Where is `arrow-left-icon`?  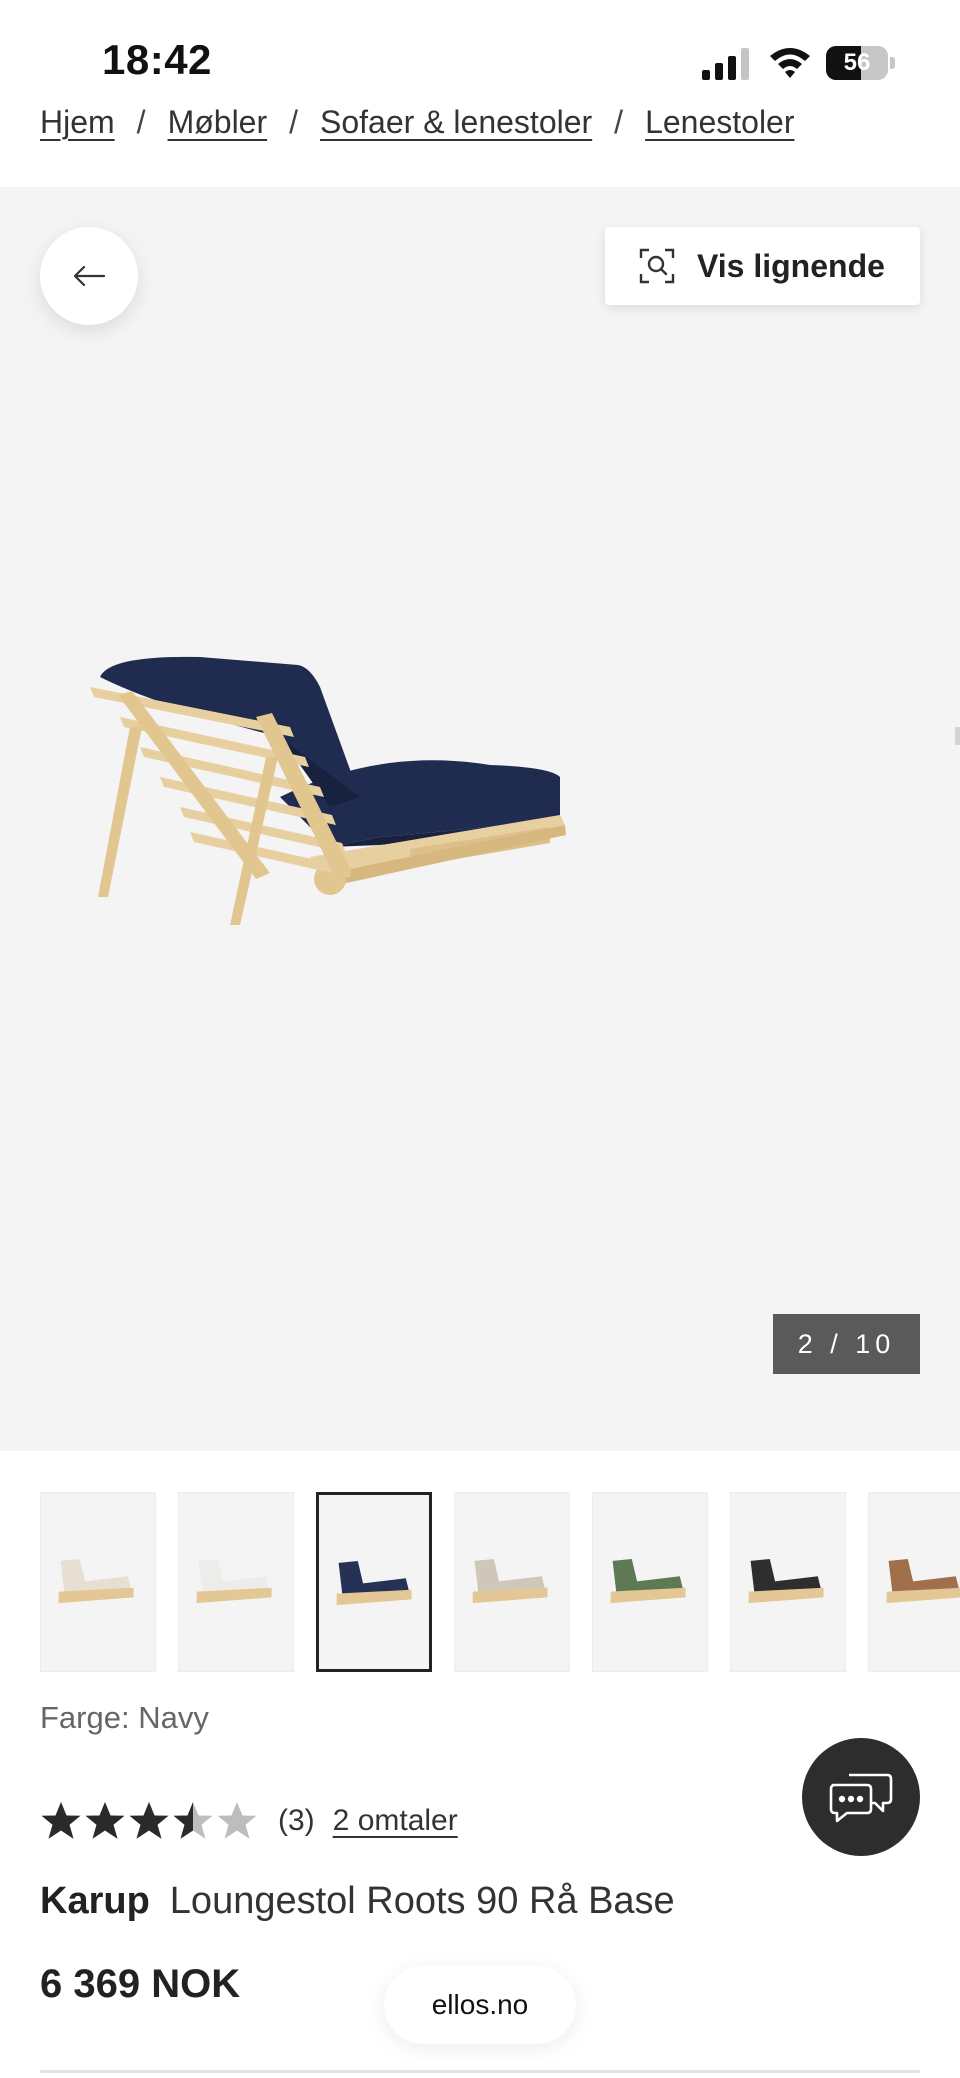
arrow-left-icon is located at coordinates (89, 276).